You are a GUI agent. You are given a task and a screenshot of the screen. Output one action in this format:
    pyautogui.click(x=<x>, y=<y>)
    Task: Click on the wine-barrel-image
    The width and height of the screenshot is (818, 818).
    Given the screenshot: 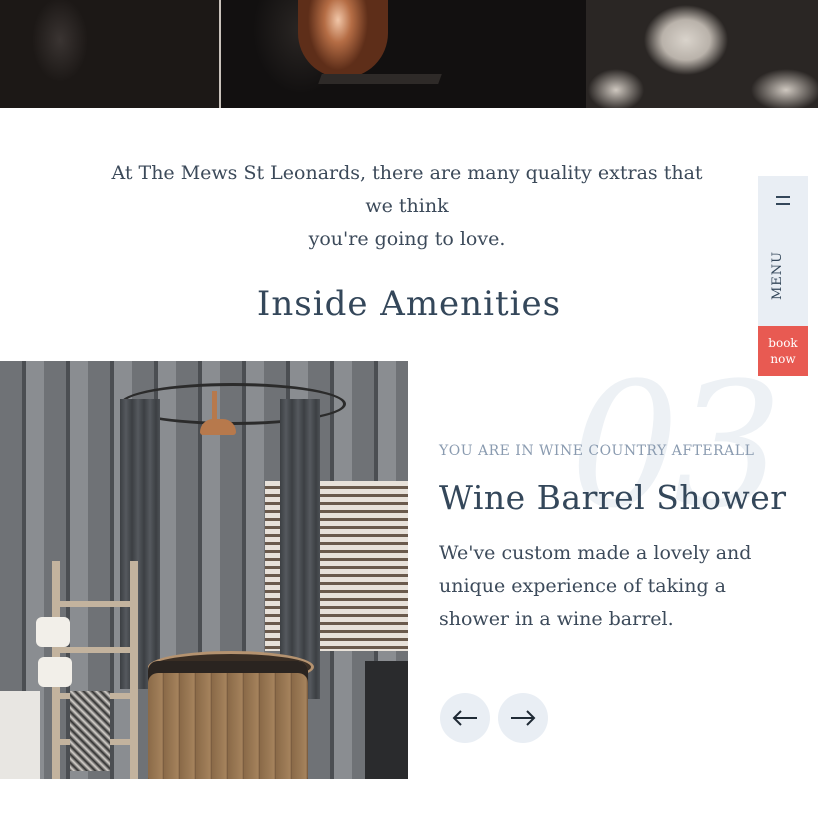 What is the action you would take?
    pyautogui.click(x=228, y=720)
    